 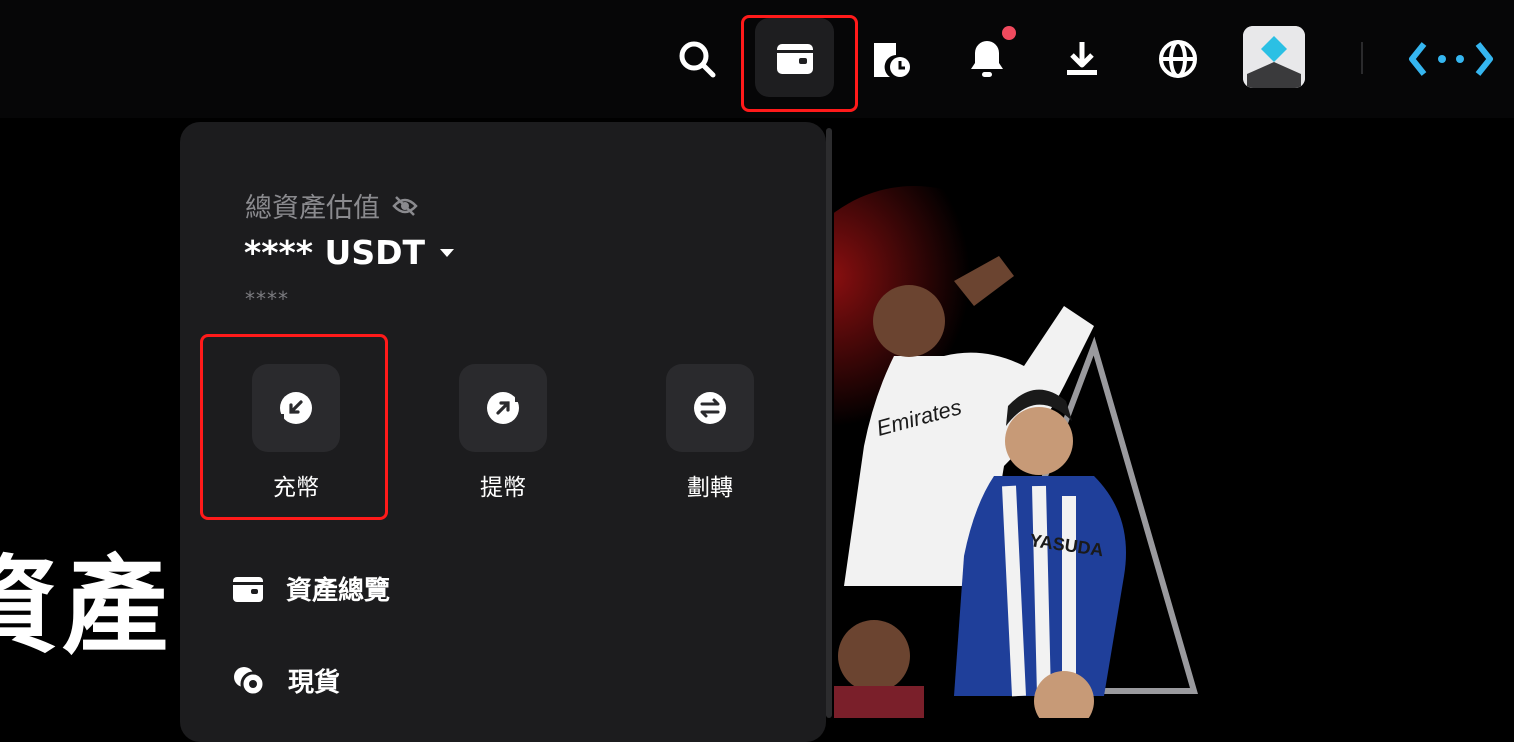 I want to click on order-history-icon, so click(x=891, y=59).